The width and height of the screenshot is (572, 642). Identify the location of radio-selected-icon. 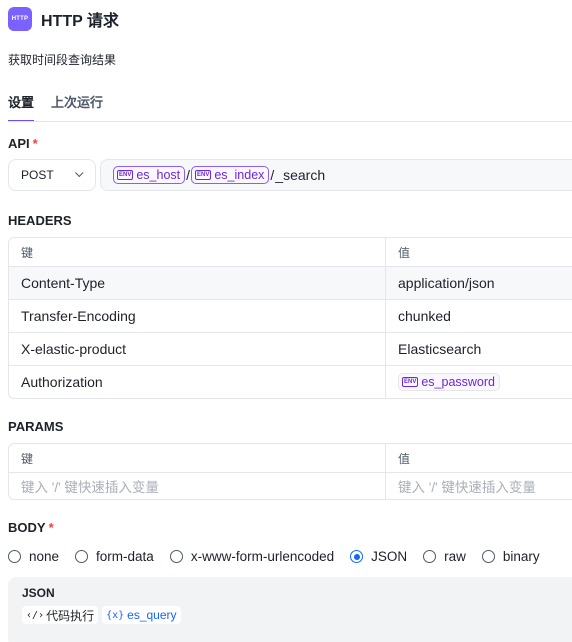
(357, 556).